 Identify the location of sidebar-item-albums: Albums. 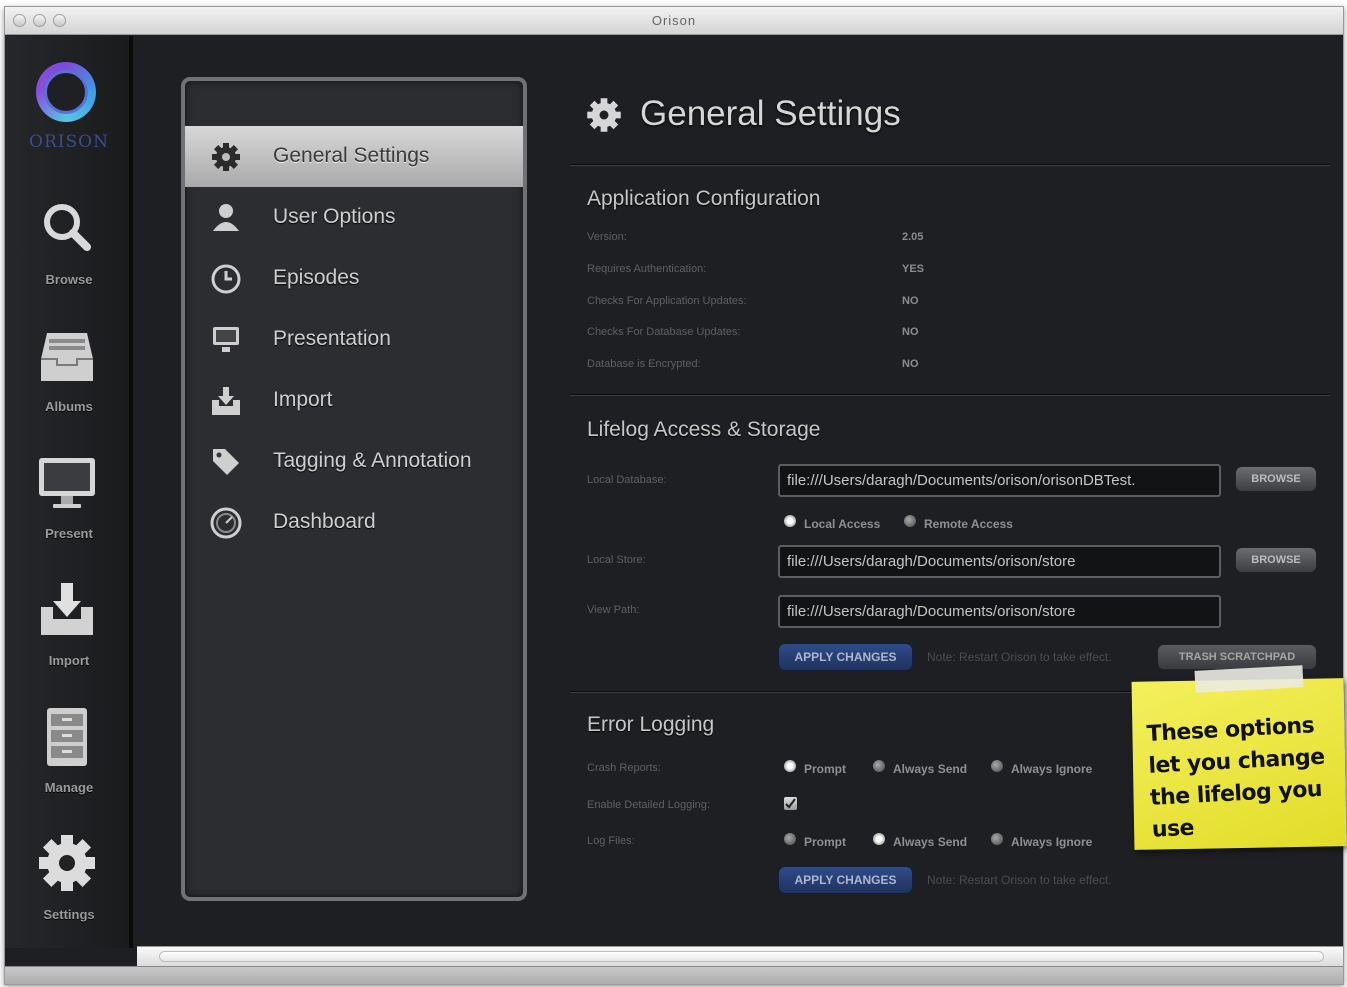
(69, 378).